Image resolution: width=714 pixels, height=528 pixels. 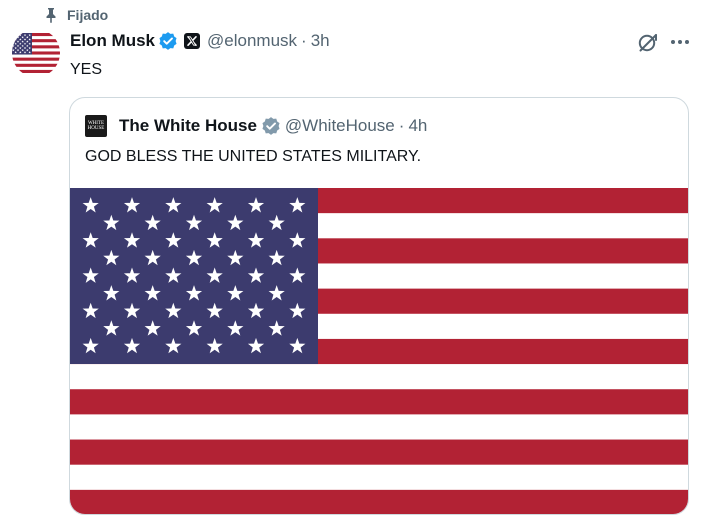 I want to click on verified-badge-icon, so click(x=168, y=41).